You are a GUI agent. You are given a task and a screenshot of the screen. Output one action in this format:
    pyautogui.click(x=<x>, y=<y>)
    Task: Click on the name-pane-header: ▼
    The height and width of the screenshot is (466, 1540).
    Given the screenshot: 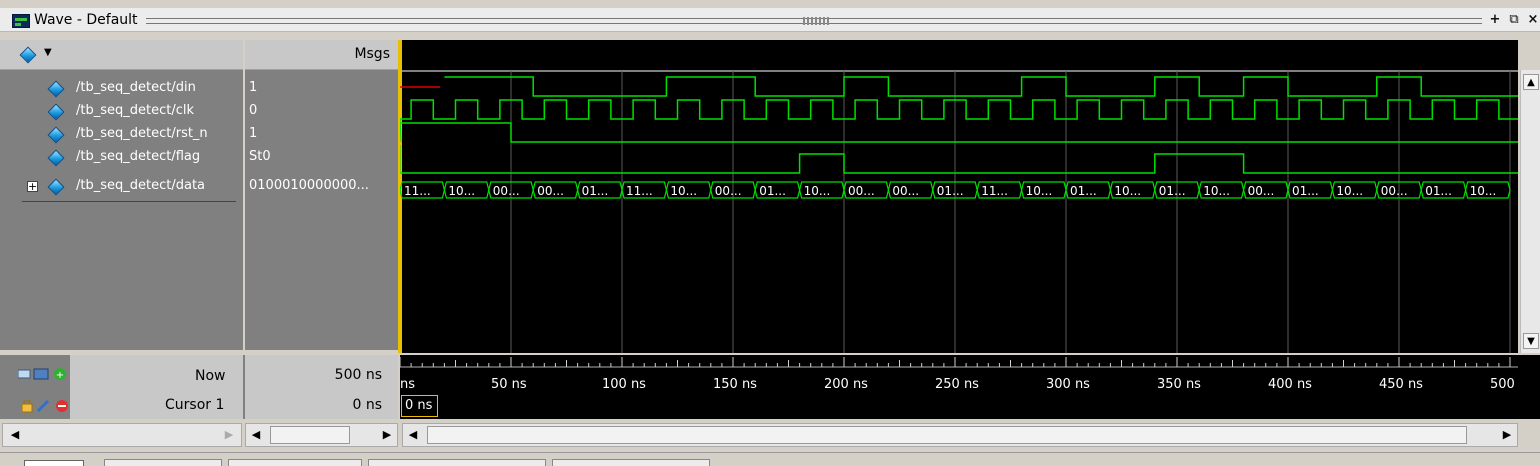 What is the action you would take?
    pyautogui.click(x=121, y=55)
    